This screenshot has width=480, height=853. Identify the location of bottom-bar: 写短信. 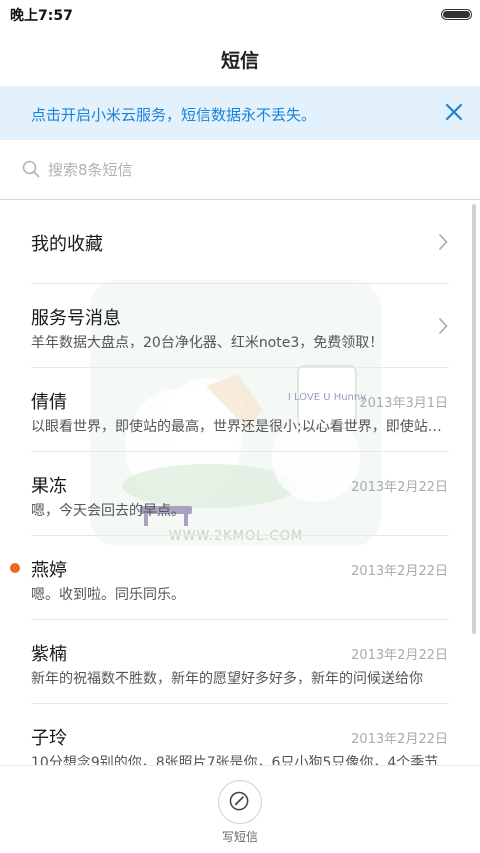
(240, 809).